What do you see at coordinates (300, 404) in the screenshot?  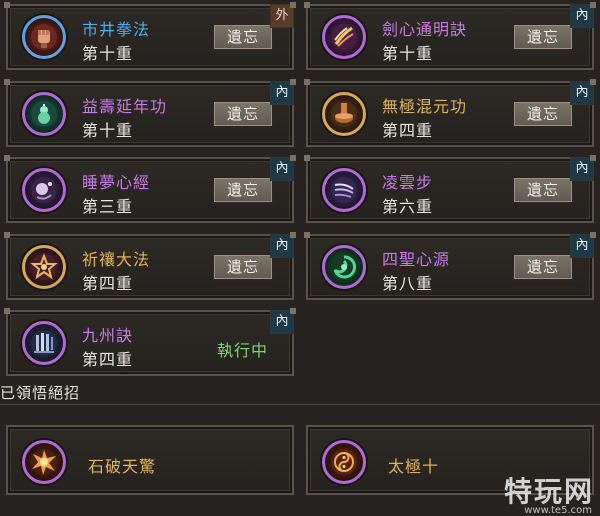 I see `divider` at bounding box center [300, 404].